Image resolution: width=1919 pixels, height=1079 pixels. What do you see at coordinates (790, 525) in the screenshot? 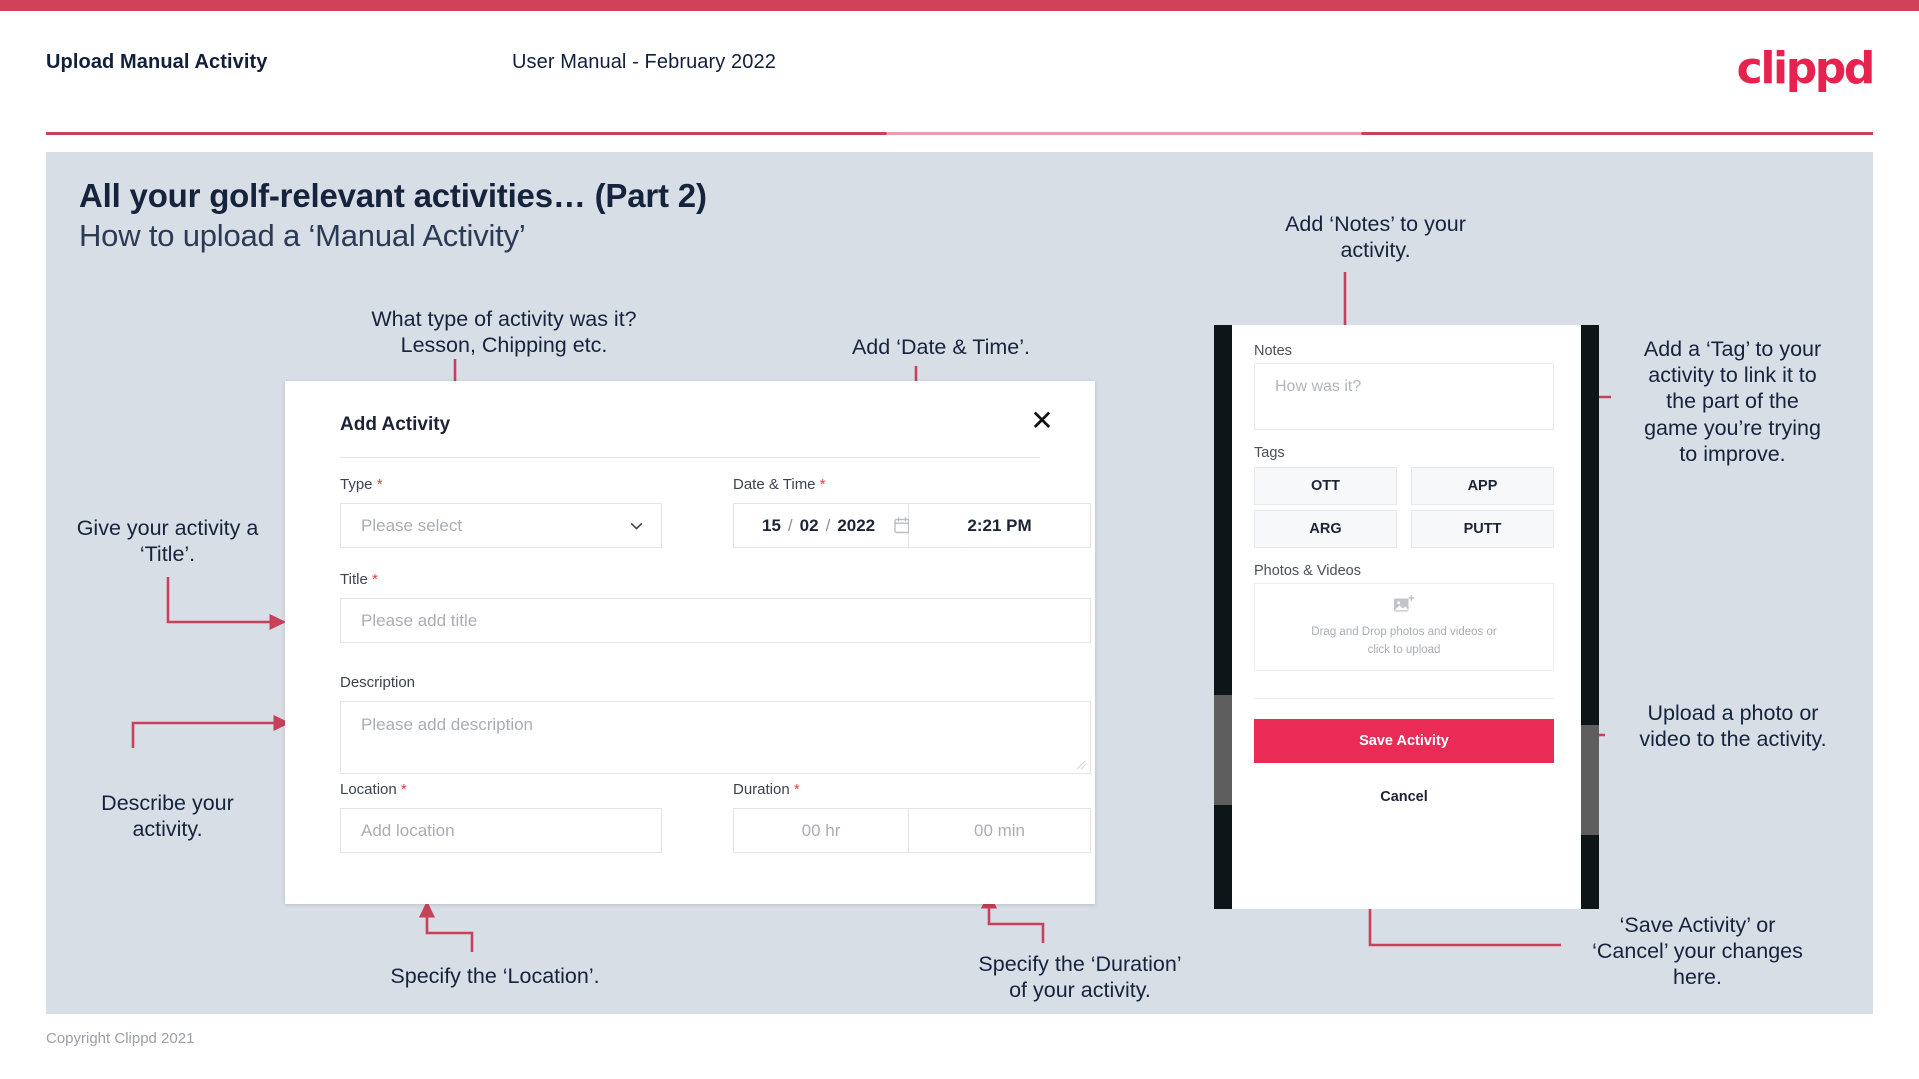
I see `date-sep-1: /` at bounding box center [790, 525].